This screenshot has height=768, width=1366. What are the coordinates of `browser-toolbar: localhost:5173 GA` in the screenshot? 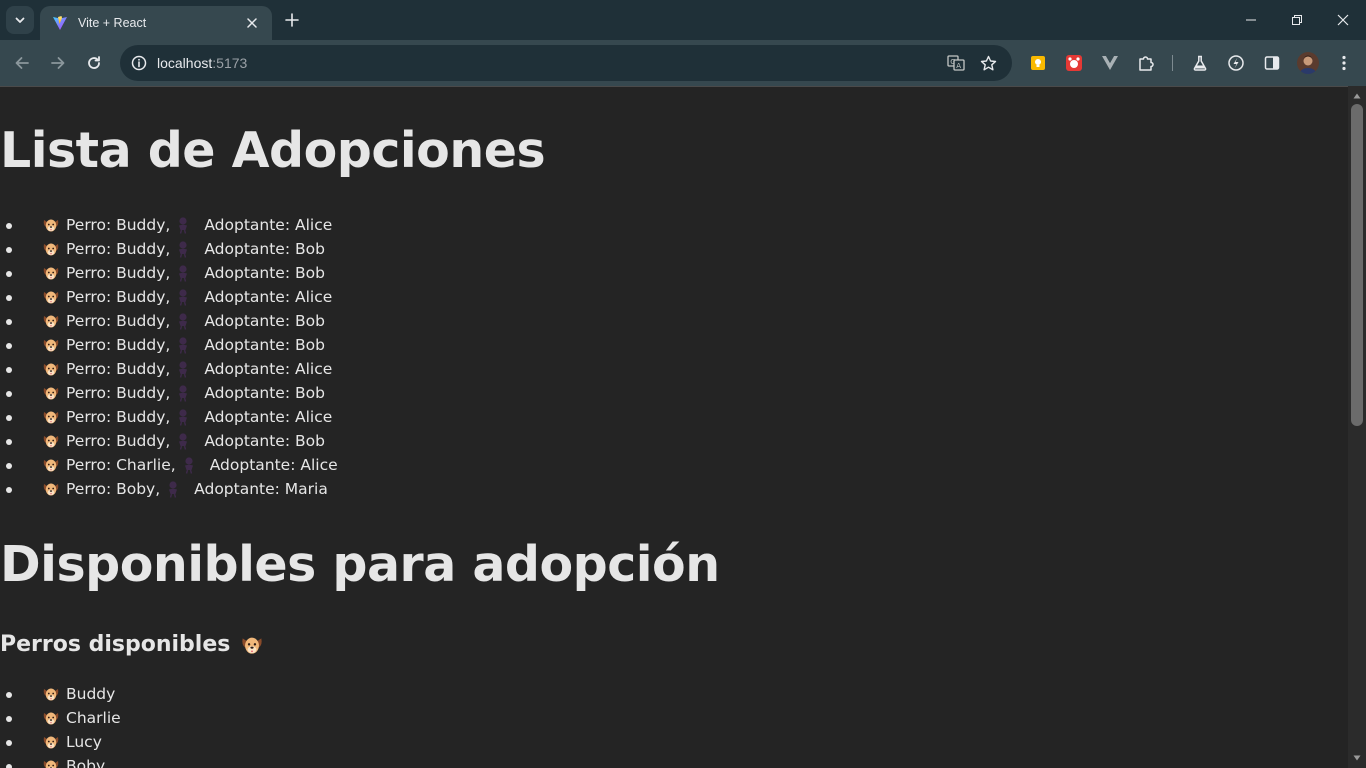 It's located at (683, 63).